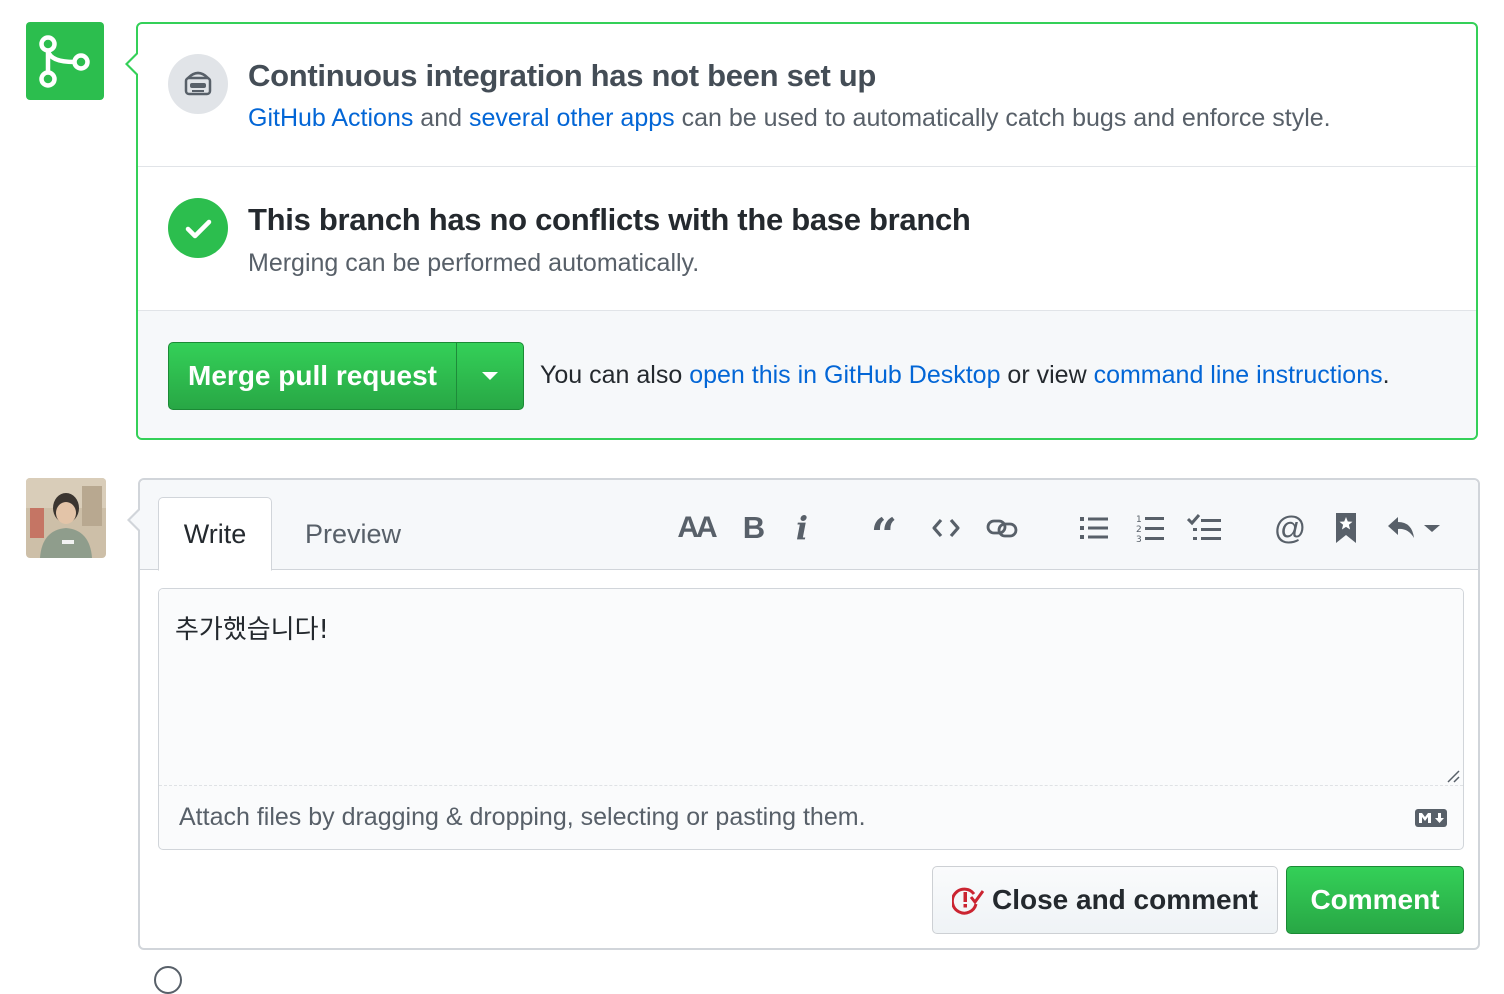 This screenshot has width=1504, height=994. I want to click on text-size-icon: AA, so click(696, 528).